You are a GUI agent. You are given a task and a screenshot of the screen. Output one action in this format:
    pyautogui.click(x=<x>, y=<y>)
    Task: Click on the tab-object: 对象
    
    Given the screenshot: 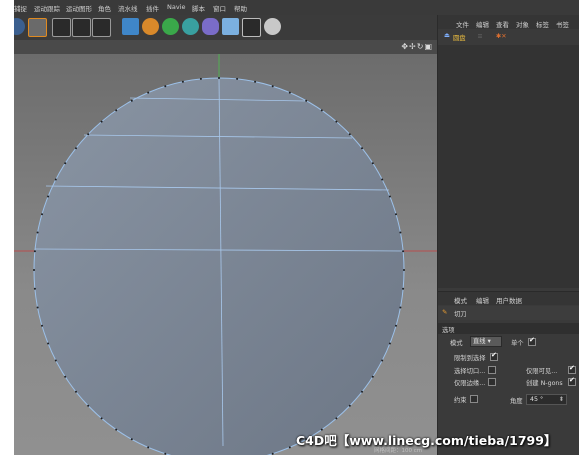 What is the action you would take?
    pyautogui.click(x=522, y=24)
    